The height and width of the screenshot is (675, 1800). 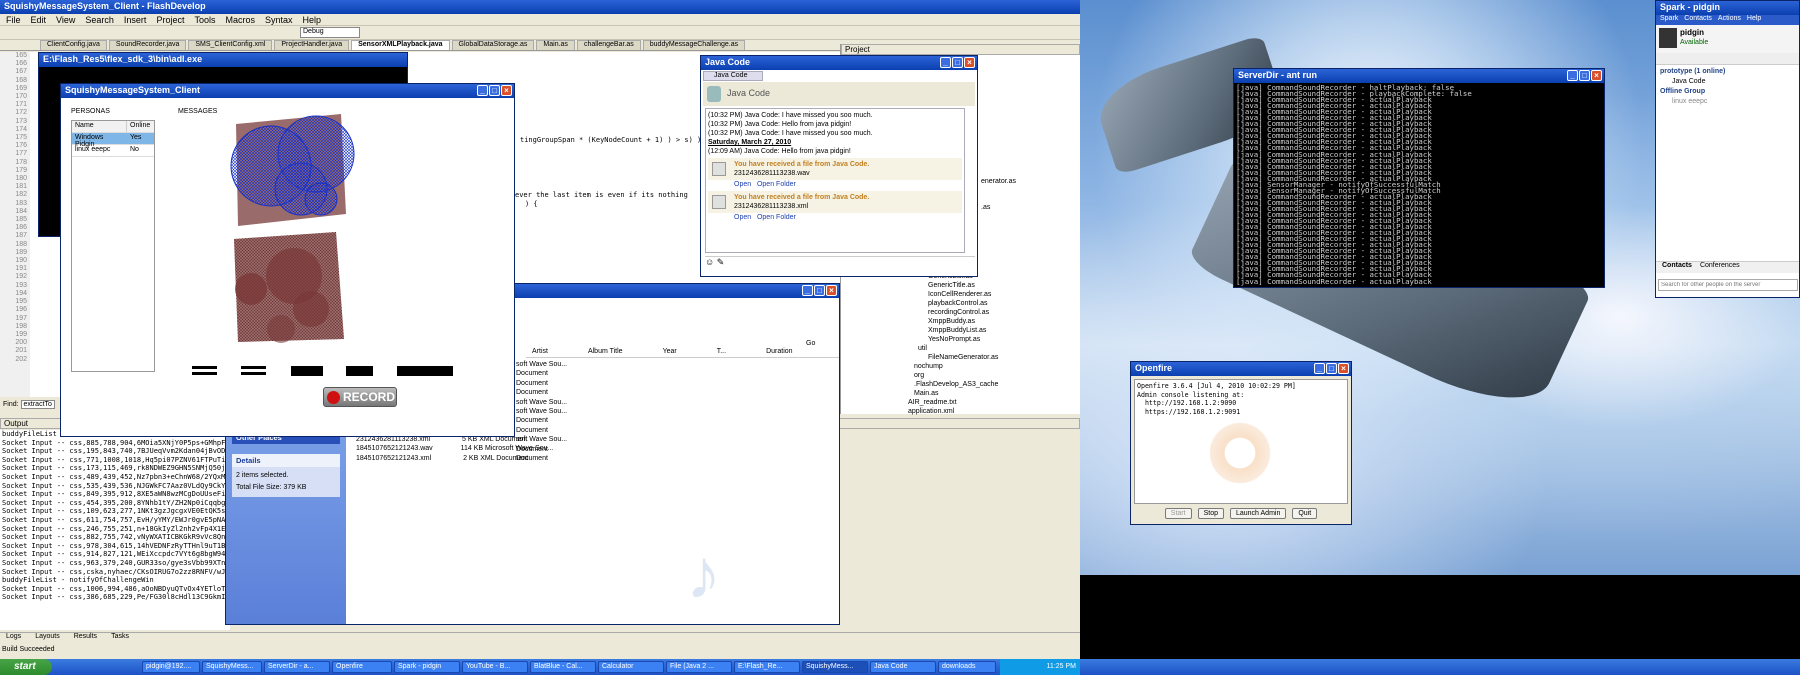 I want to click on contact-java-code: Java Code, so click(x=1727, y=82).